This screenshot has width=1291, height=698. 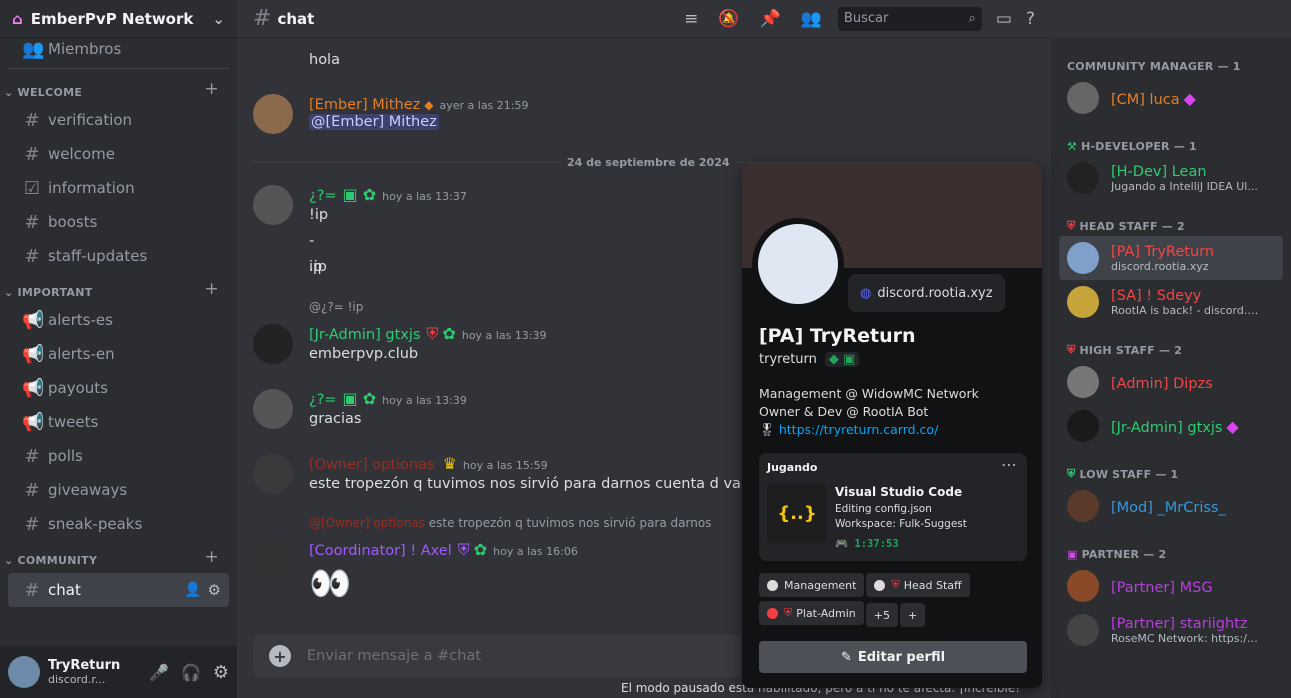 I want to click on category-welcome: ⌄ WELCOME +, so click(x=118, y=88).